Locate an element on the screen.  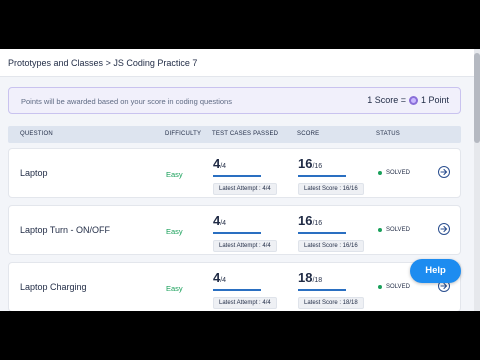
breadcrumb-current: JS Coding Practice 7 is located at coordinates (155, 63).